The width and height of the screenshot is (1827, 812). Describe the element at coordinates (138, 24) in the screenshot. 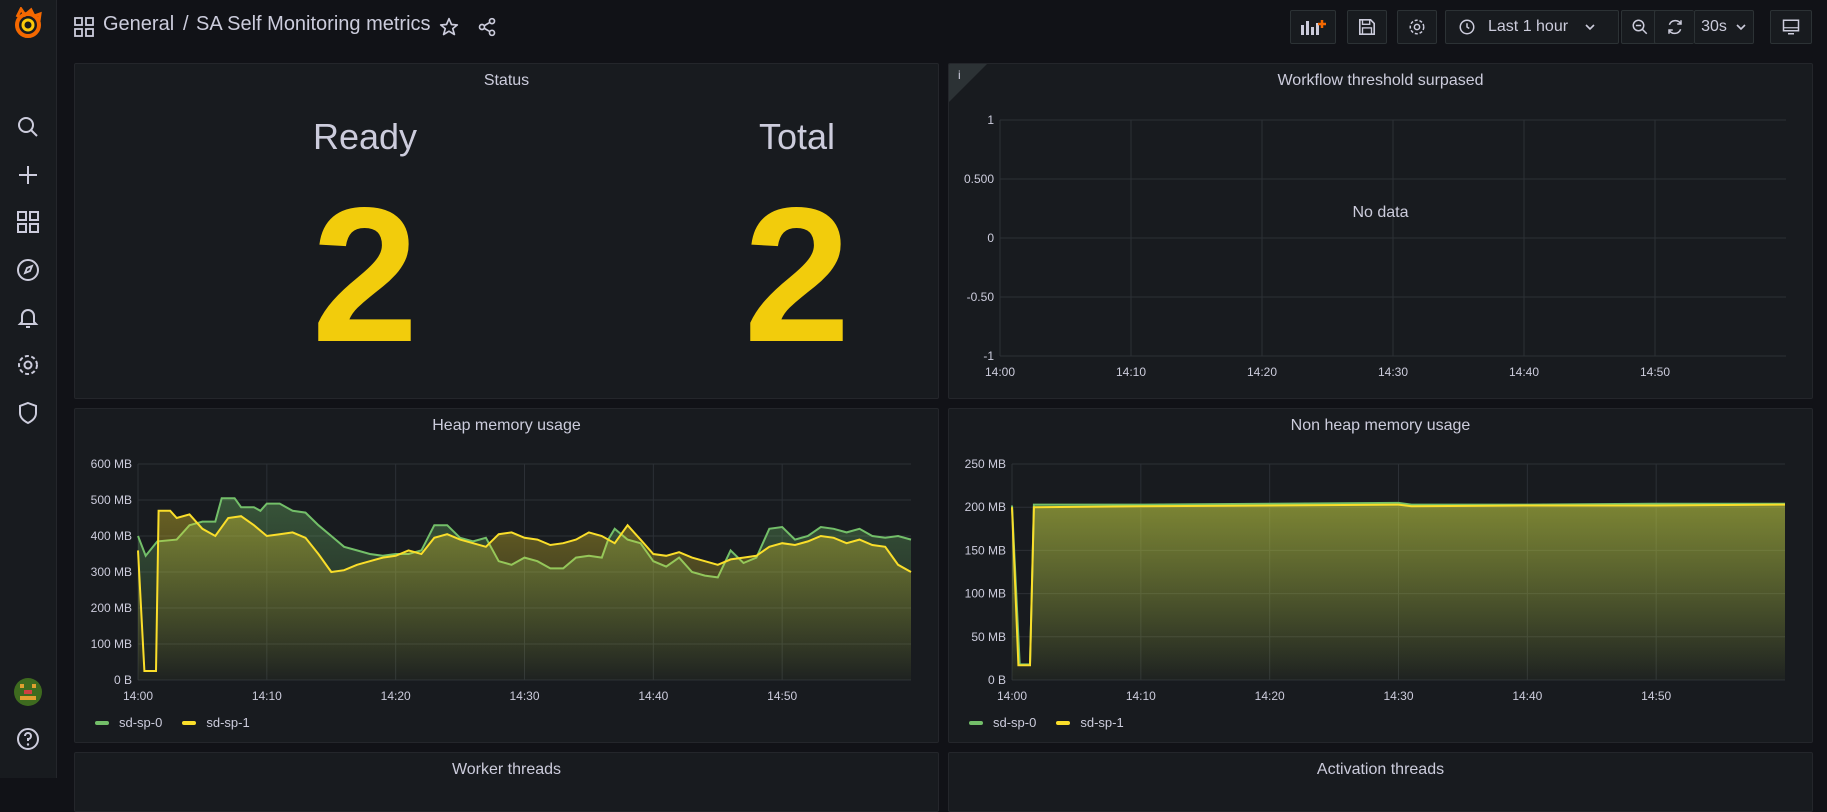

I see `breadcrumb-folder: General` at that location.